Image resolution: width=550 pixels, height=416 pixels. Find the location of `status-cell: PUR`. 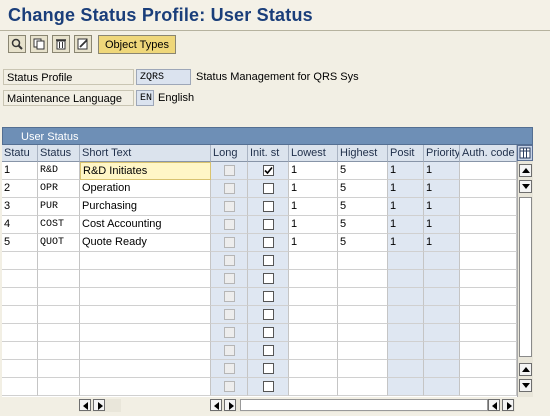

status-cell: PUR is located at coordinates (59, 207).